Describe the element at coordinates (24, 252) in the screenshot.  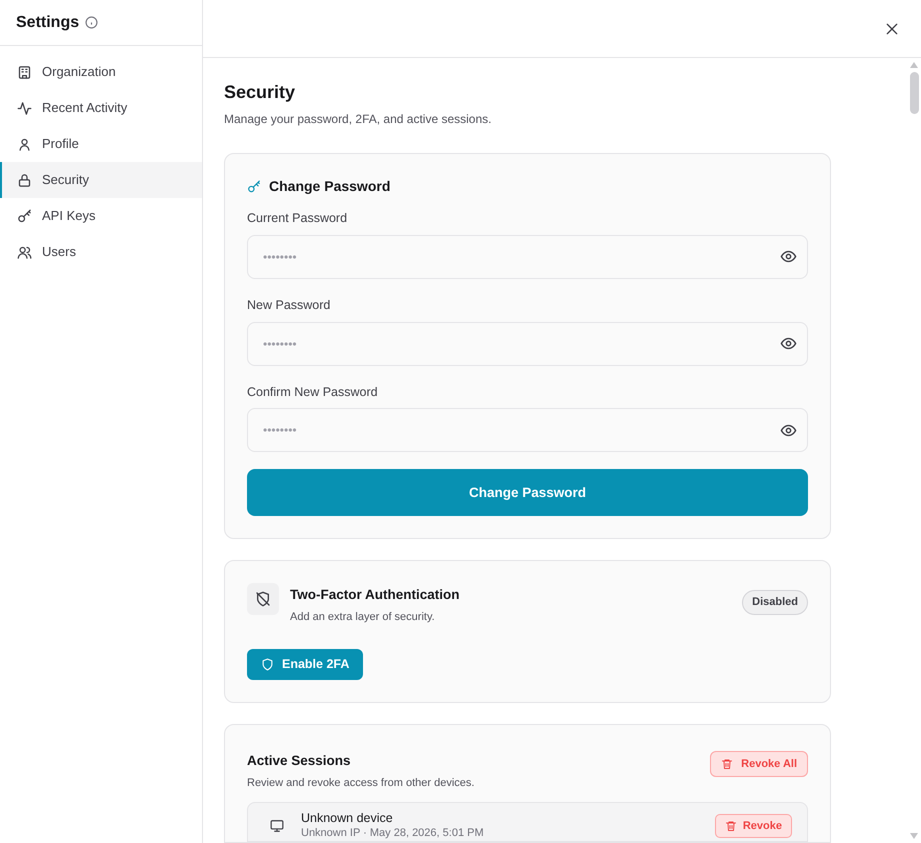
I see `users-icon` at that location.